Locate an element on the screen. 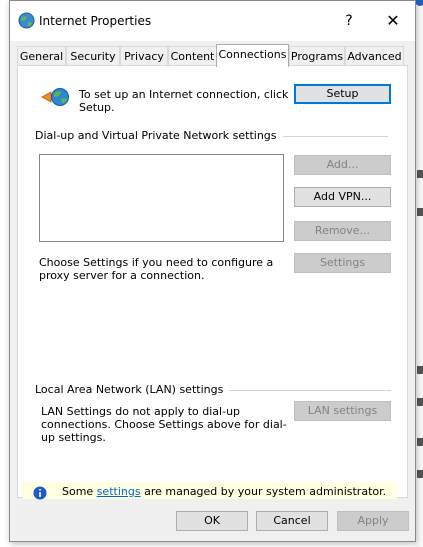 This screenshot has height=547, width=423. close-button: ✕ is located at coordinates (393, 21).